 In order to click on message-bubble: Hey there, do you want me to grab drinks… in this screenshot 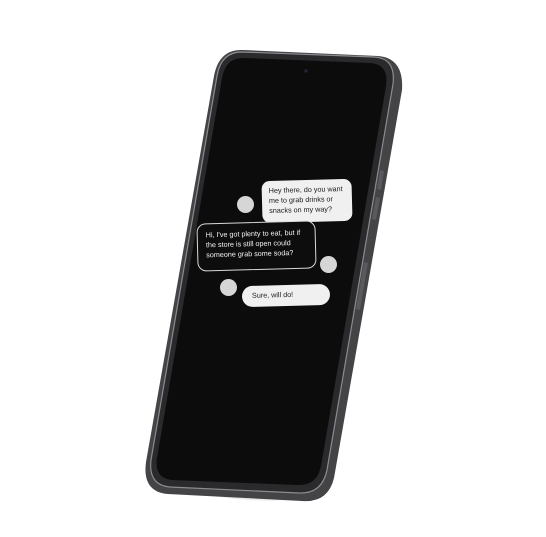, I will do `click(307, 201)`.